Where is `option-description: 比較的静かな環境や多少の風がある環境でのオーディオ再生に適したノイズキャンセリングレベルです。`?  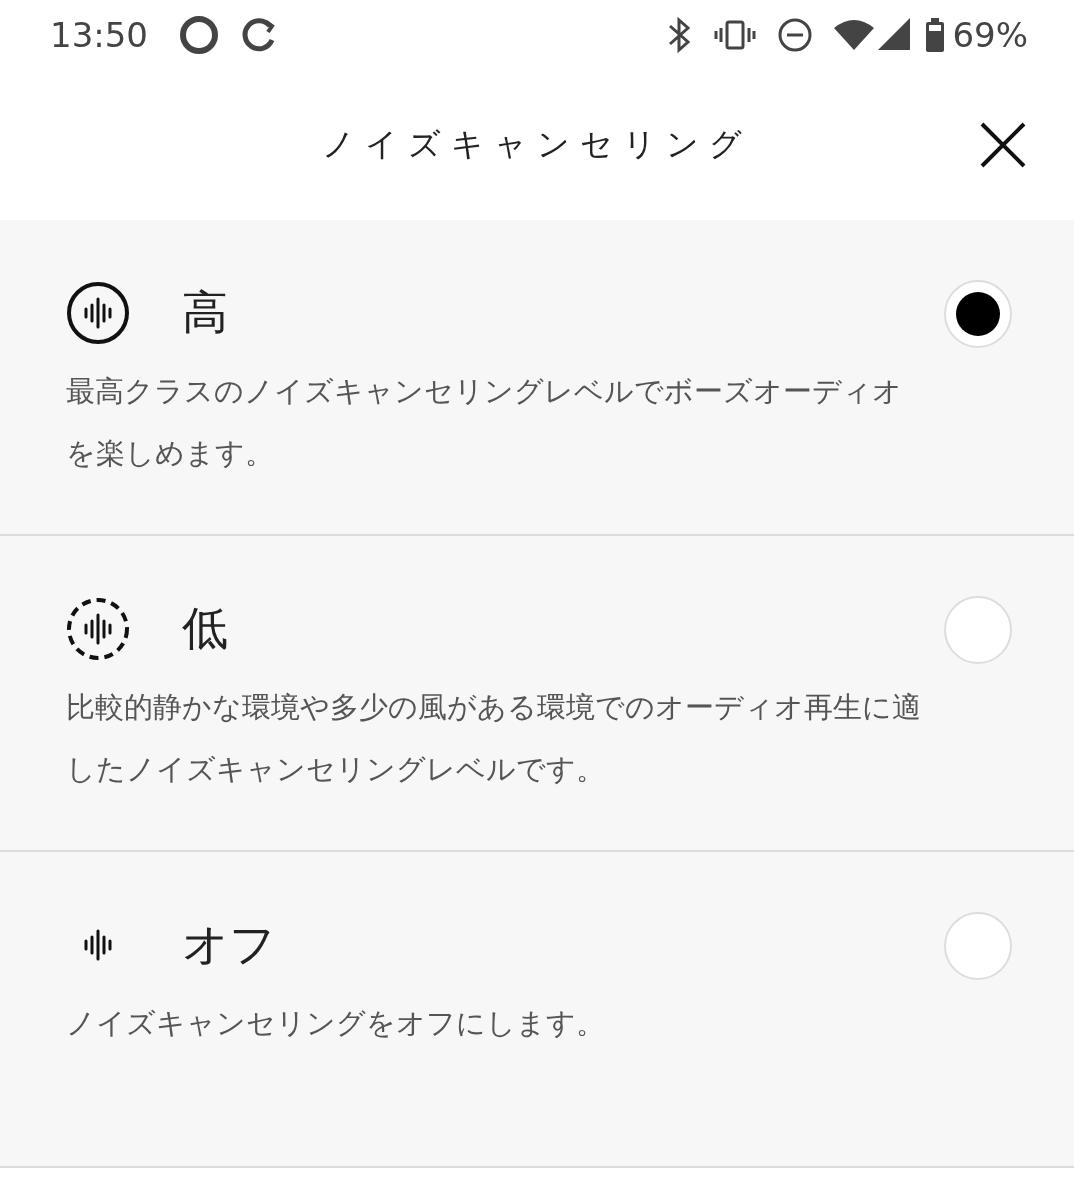
option-description: 比較的静かな環境や多少の風がある環境でのオーディオ再生に適したノイズキャンセリングレベルです。 is located at coordinates (494, 738).